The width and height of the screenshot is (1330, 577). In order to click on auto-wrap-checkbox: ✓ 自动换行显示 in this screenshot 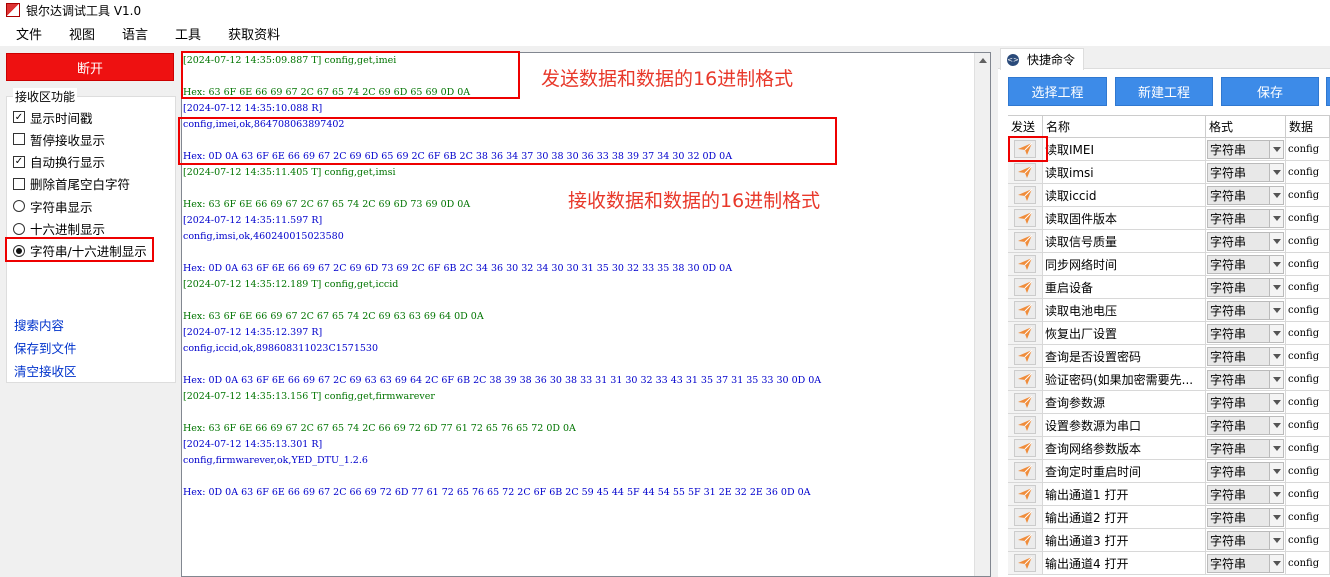, I will do `click(59, 162)`.